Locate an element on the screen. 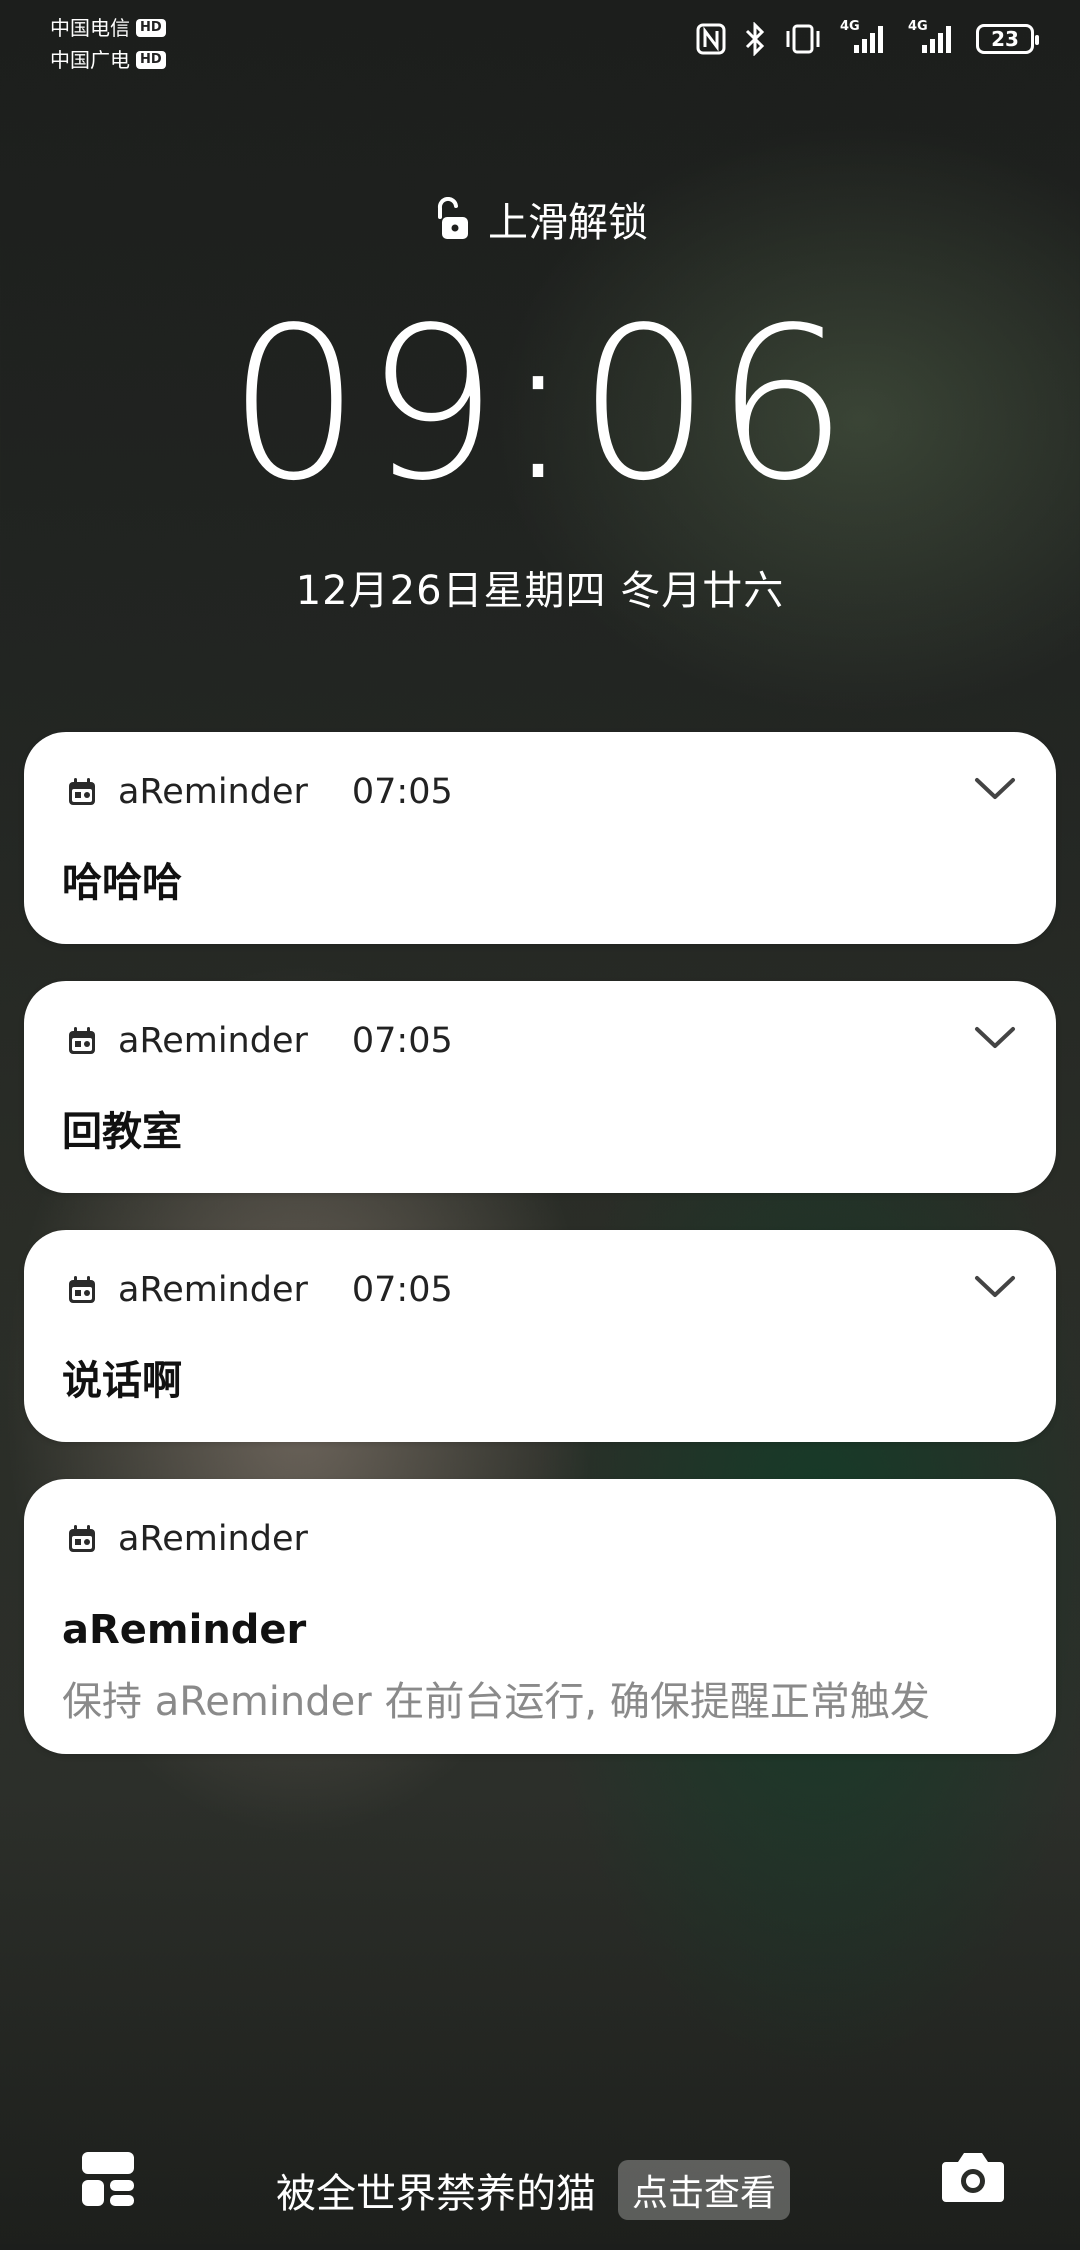  notification-title: 哈哈哈 is located at coordinates (122, 883).